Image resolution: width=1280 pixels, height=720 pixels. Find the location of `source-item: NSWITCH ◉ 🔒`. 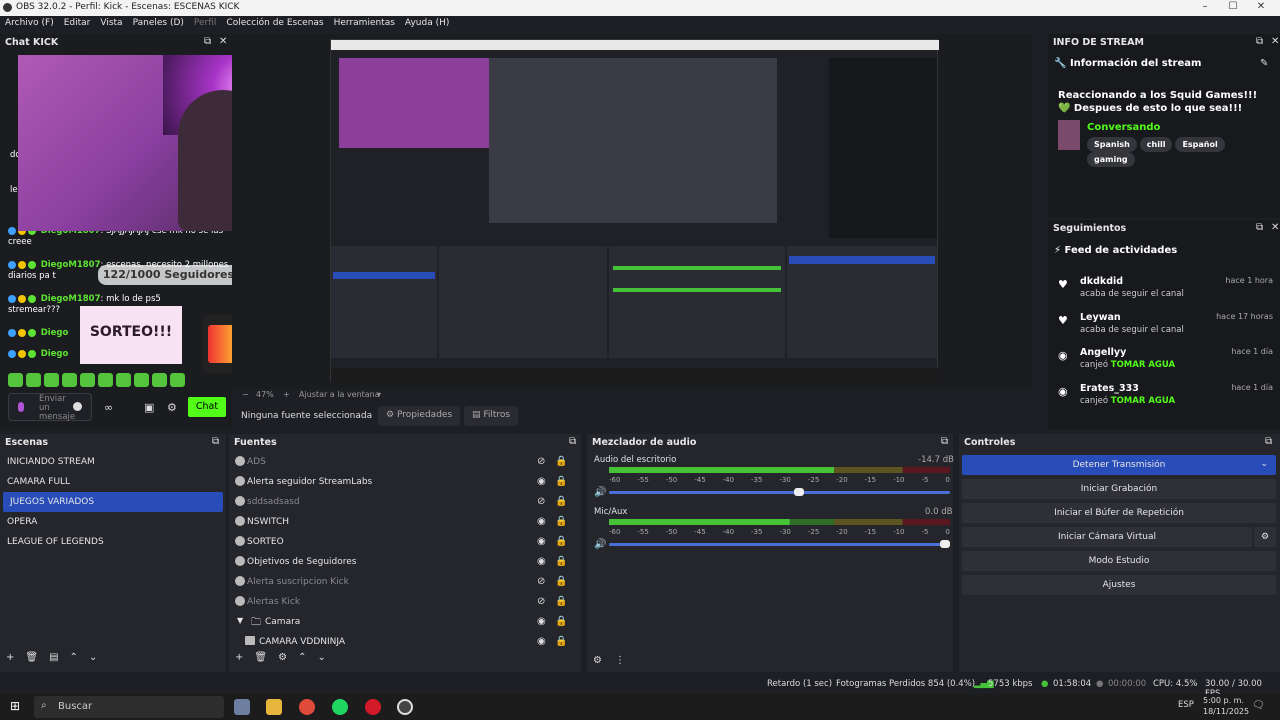

source-item: NSWITCH ◉ 🔒 is located at coordinates (405, 522).